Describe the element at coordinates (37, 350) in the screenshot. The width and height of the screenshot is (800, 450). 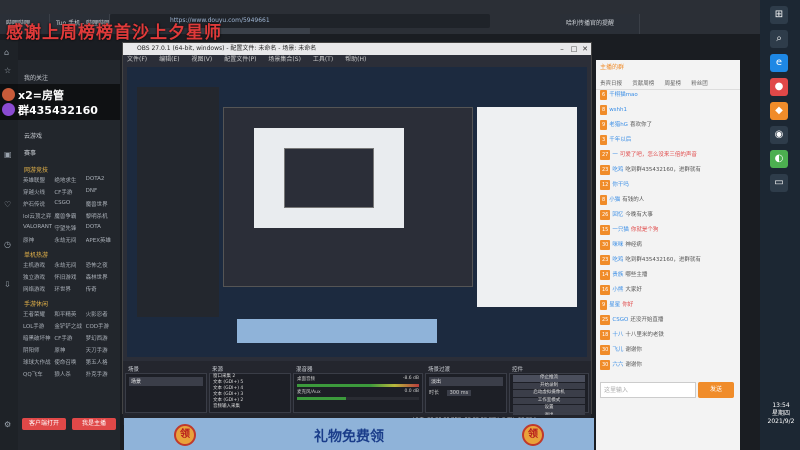
I see `sidebar-category-item: 阴阳师` at that location.